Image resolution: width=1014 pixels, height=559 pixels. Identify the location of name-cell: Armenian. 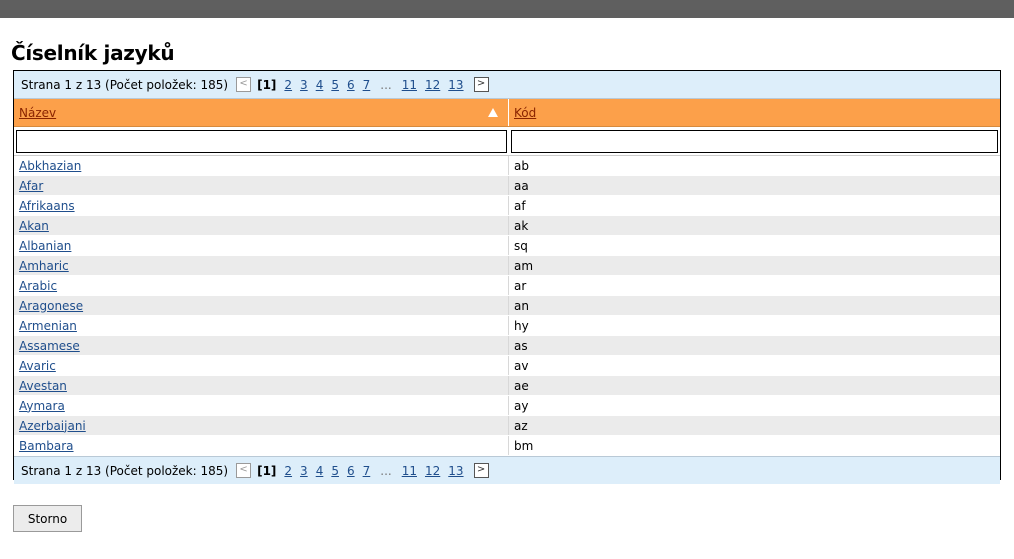
(261, 325).